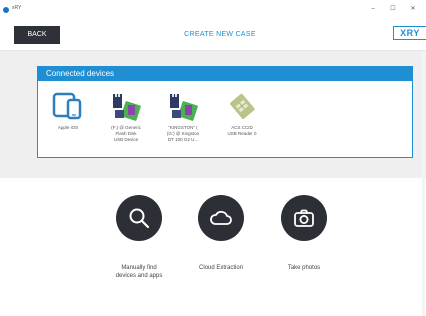 The height and width of the screenshot is (316, 426). I want to click on cloud-icon, so click(221, 217).